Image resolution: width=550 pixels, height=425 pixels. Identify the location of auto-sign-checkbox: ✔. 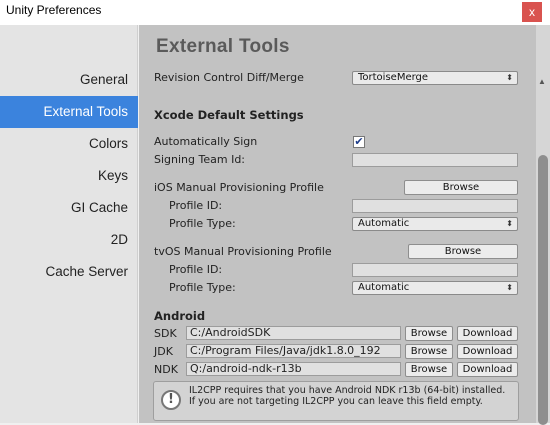
(359, 142).